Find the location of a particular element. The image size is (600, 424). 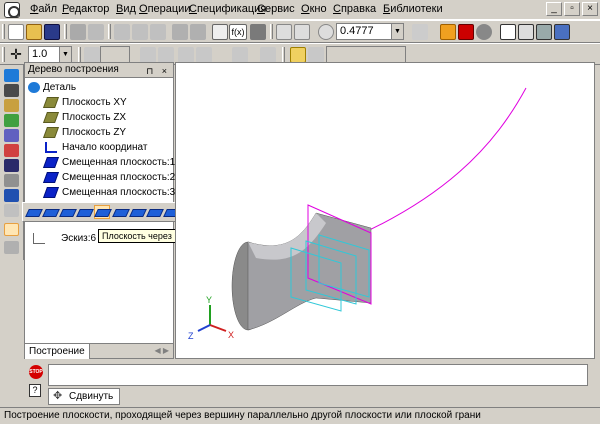

undo-icon is located at coordinates (180, 32).